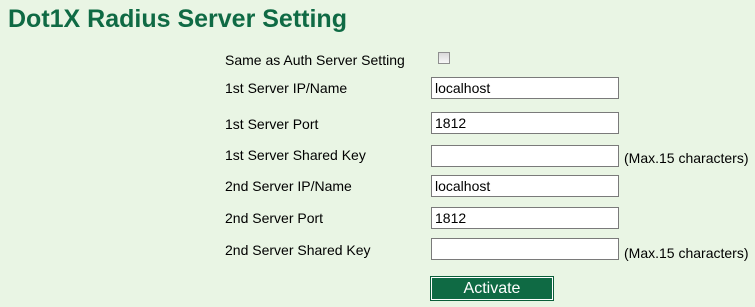  Describe the element at coordinates (177, 19) in the screenshot. I see `page-title: Dot1X Radius Server Setting` at that location.